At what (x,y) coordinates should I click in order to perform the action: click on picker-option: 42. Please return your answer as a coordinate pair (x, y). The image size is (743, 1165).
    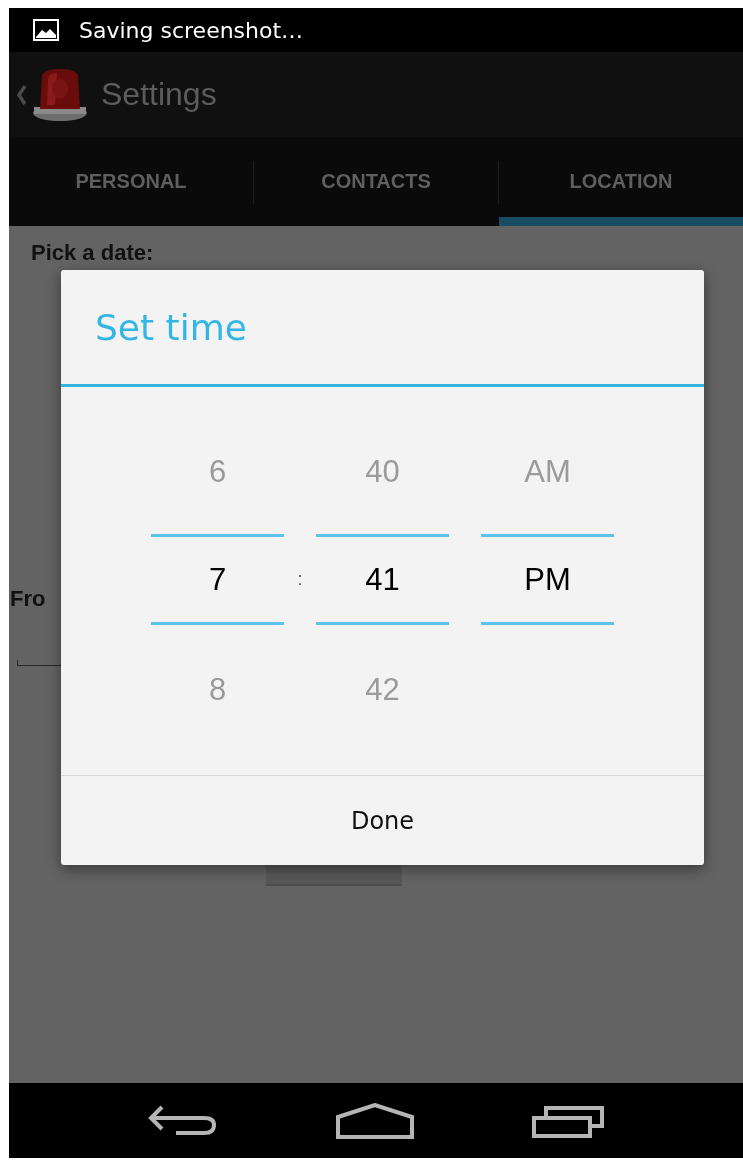
    Looking at the image, I should click on (382, 690).